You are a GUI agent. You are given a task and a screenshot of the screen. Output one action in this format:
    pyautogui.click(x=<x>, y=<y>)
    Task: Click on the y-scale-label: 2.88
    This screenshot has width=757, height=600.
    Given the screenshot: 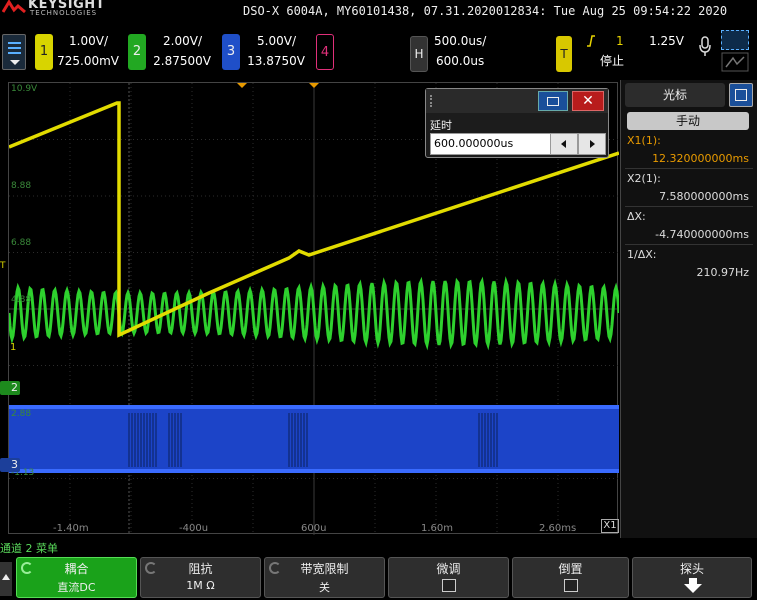 What is the action you would take?
    pyautogui.click(x=21, y=414)
    